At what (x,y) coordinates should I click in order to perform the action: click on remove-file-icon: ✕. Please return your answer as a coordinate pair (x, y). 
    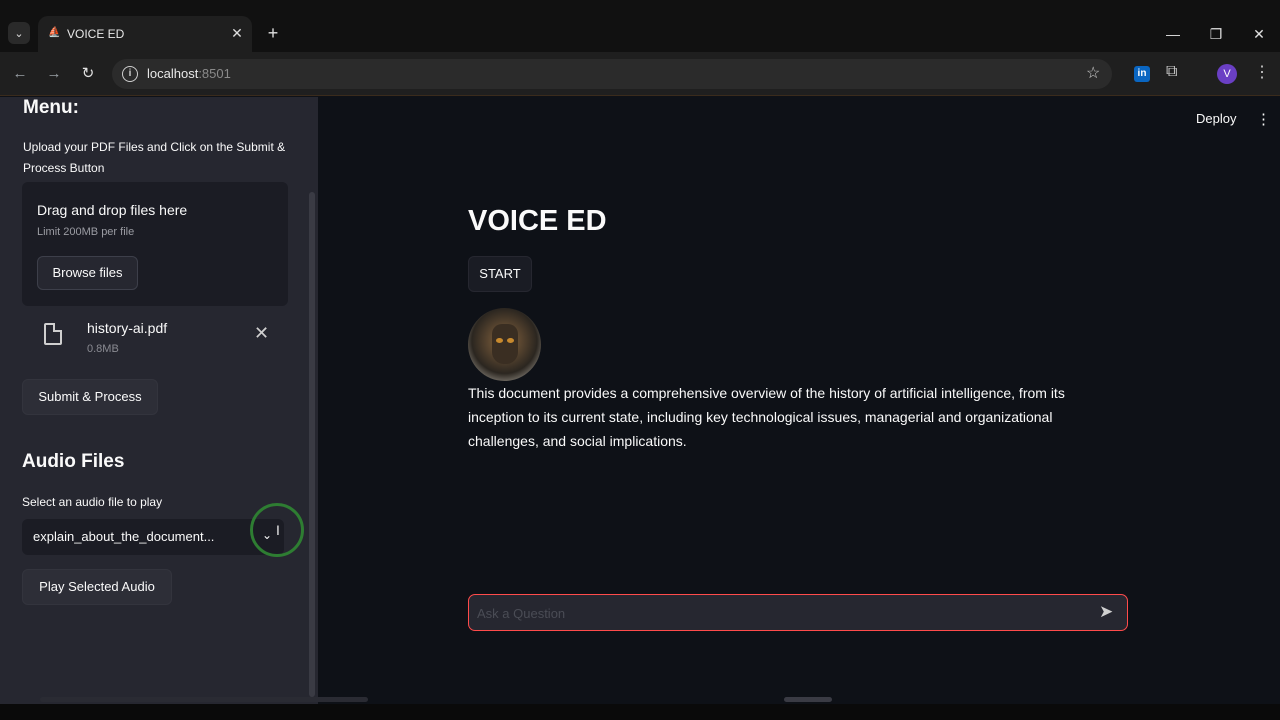
    Looking at the image, I should click on (261, 333).